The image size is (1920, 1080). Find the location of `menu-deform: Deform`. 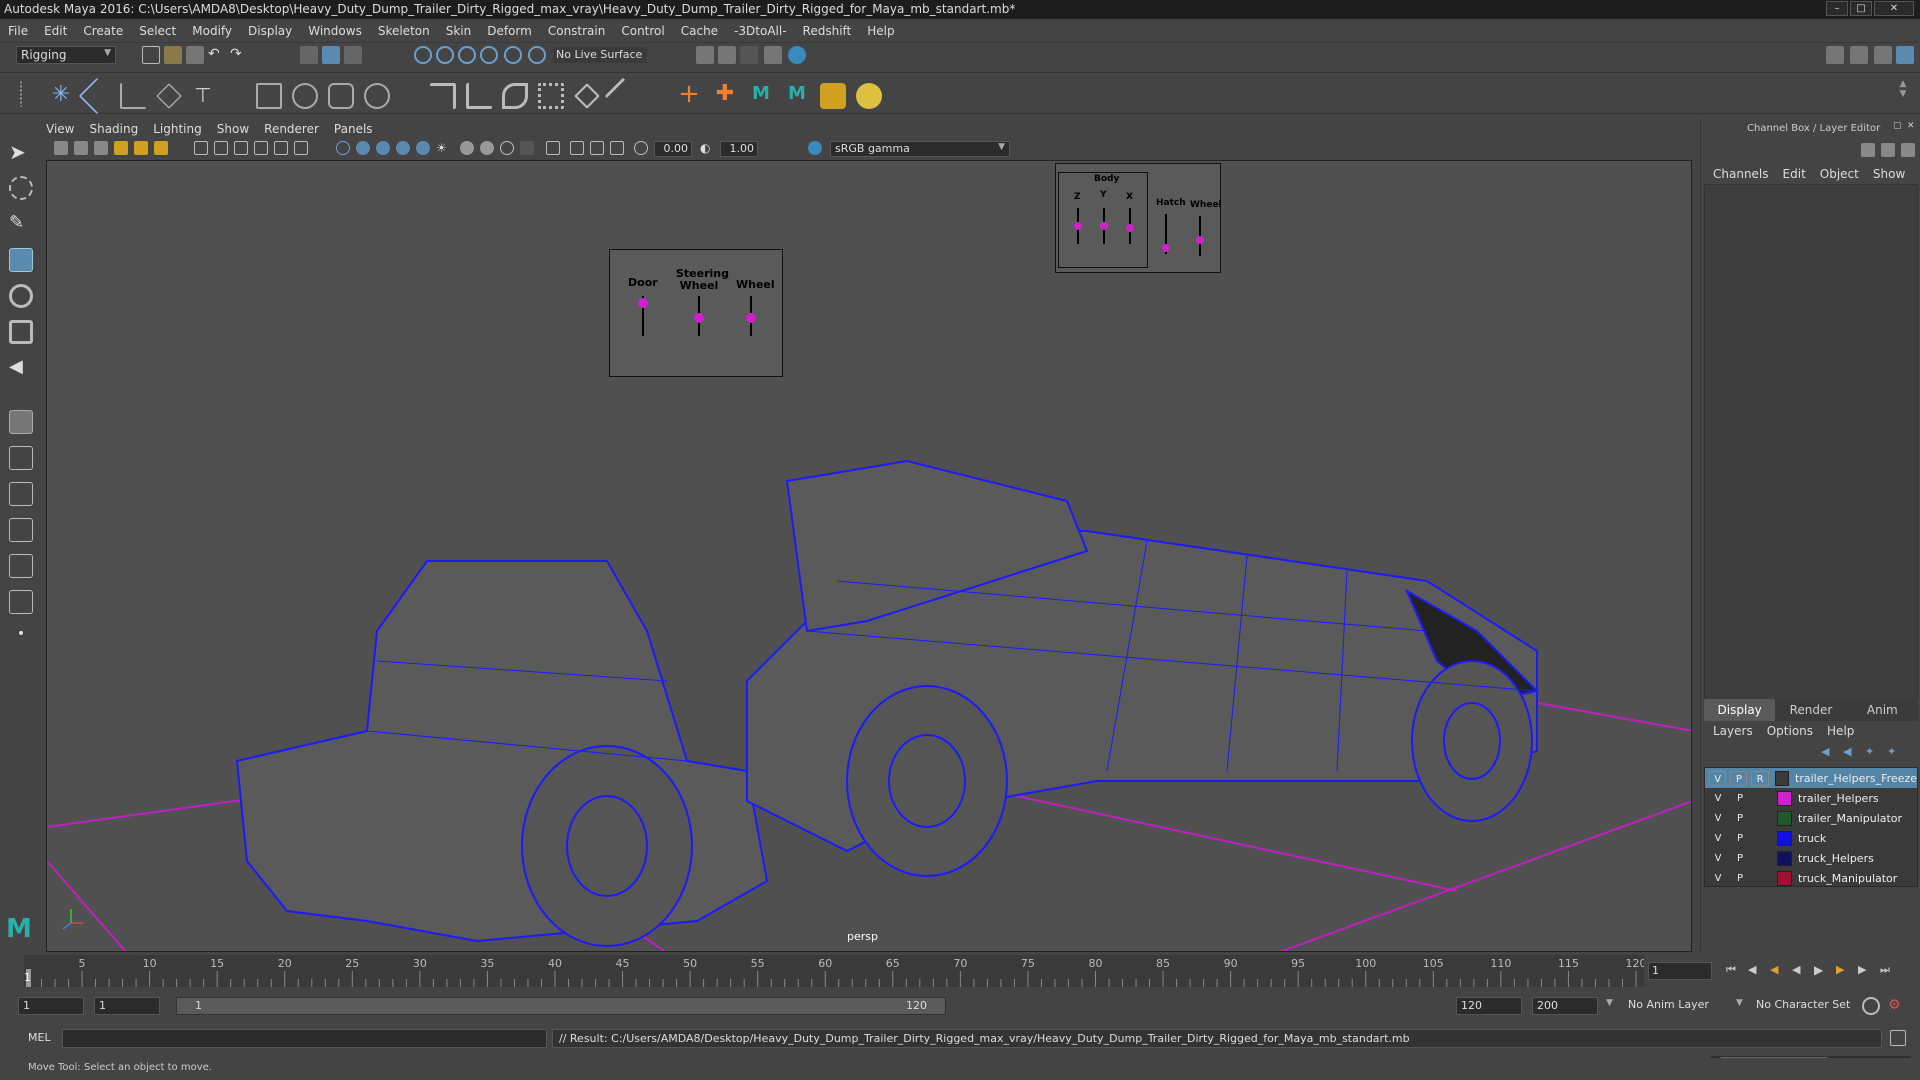

menu-deform: Deform is located at coordinates (509, 31).